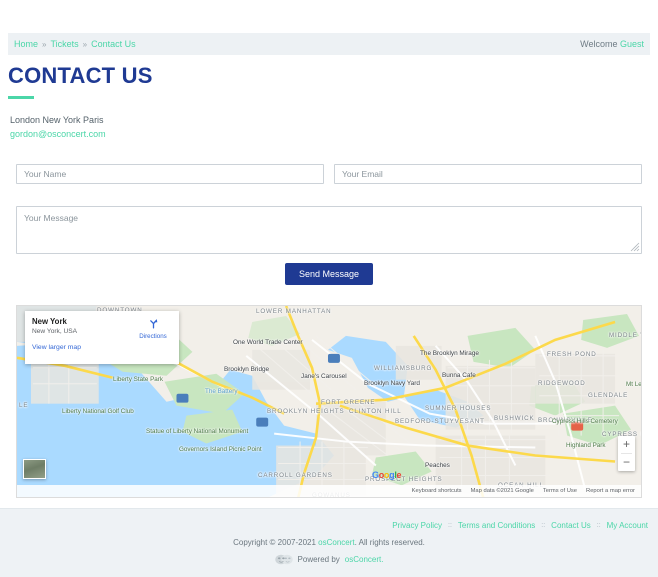 The width and height of the screenshot is (658, 577). I want to click on map-zoom-controls: + −, so click(626, 453).